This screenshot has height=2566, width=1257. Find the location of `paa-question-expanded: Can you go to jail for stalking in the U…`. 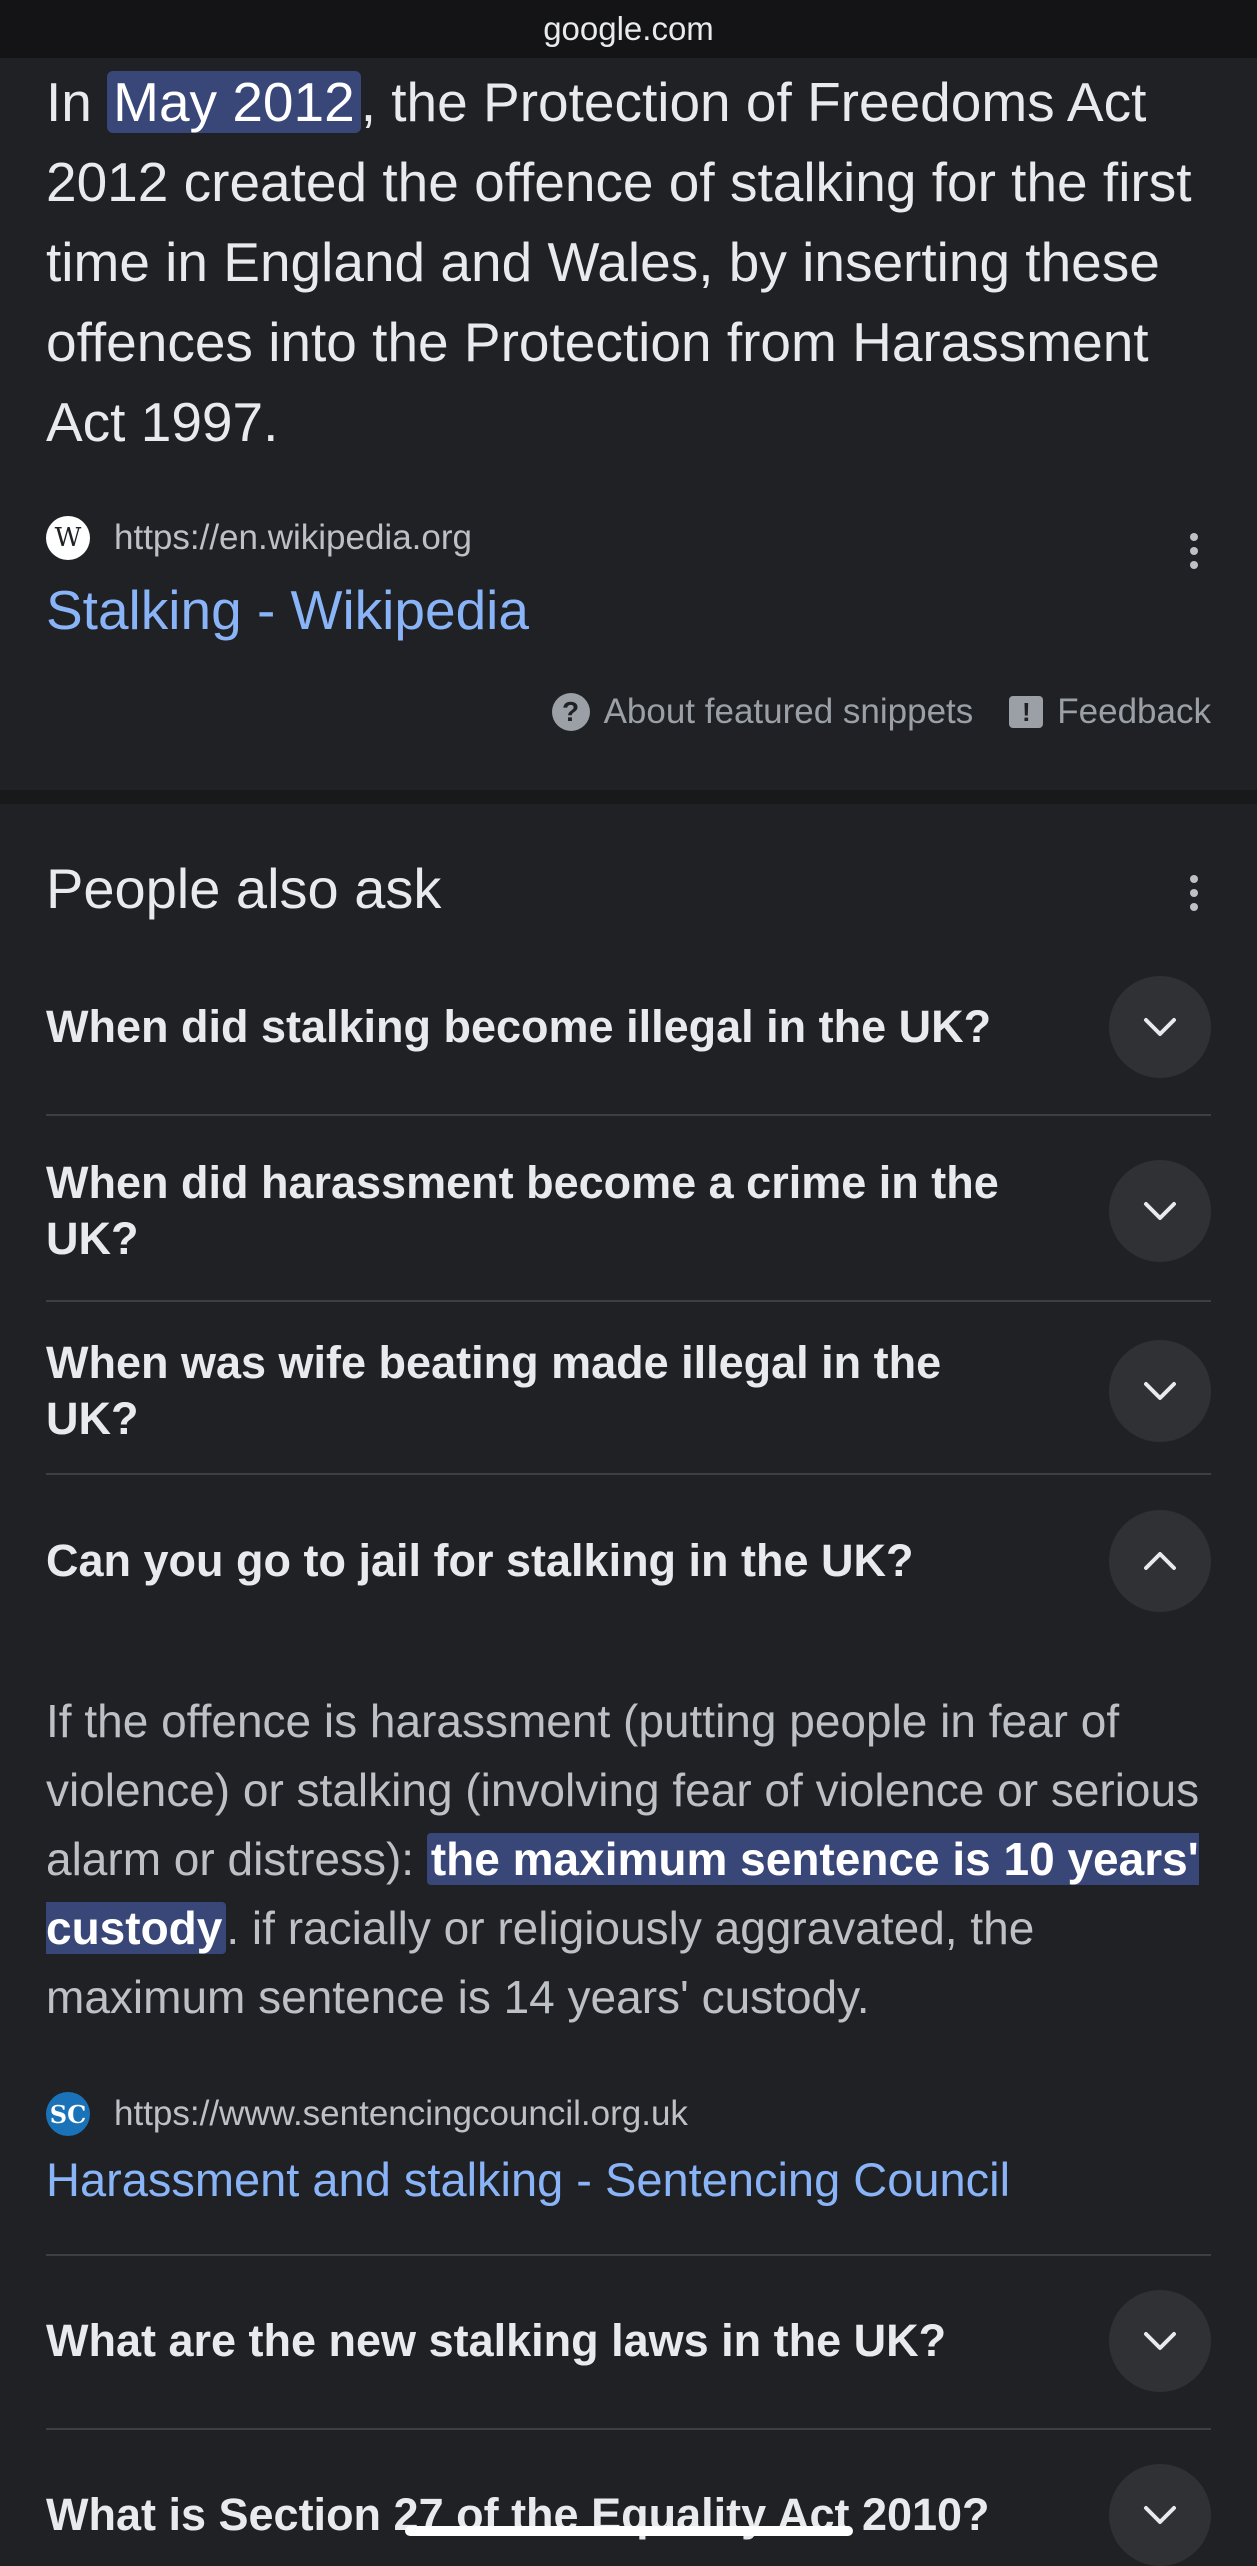

paa-question-expanded: Can you go to jail for stalking in the U… is located at coordinates (628, 1561).